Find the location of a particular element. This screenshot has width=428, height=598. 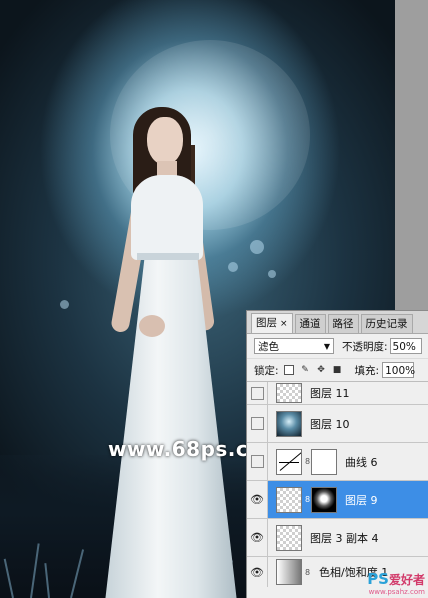

chain-link-icon: 8 is located at coordinates (308, 572).